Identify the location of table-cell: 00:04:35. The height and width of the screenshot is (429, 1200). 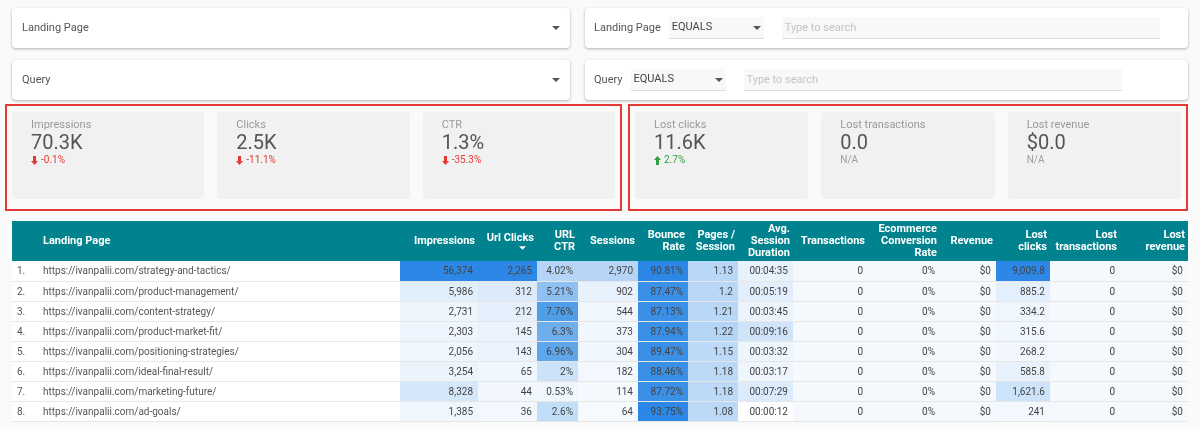
(765, 271).